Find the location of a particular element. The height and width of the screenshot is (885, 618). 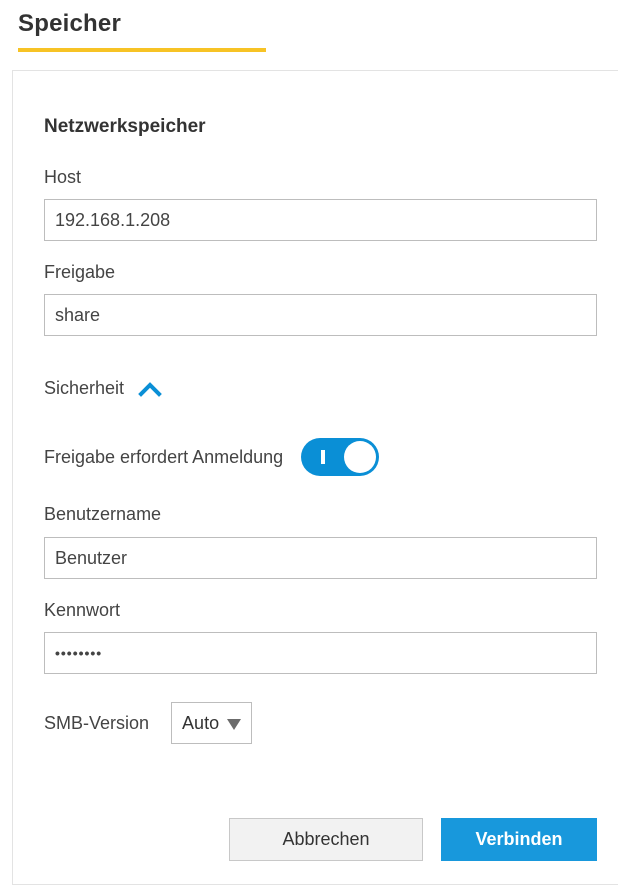

login-required-row: Freigabe erfordert Anmeldung is located at coordinates (212, 457).